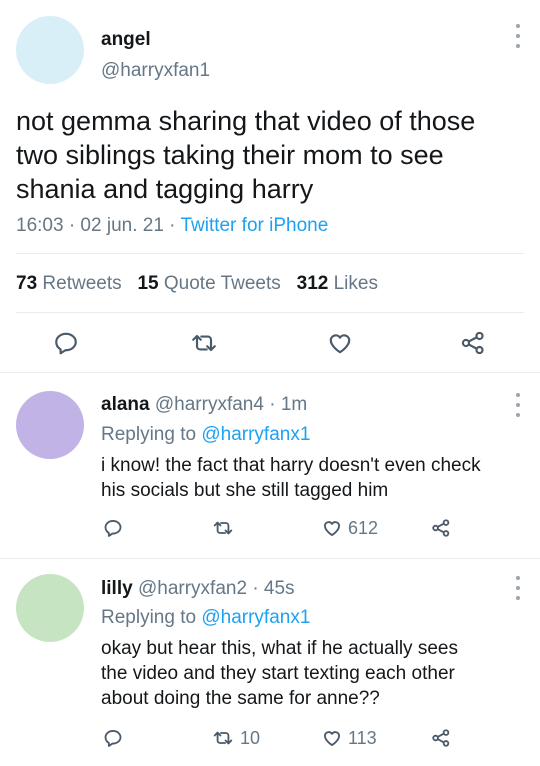 The width and height of the screenshot is (540, 766). I want to click on timestamp: 16:03 · 02 jun. 21 ·, so click(98, 225).